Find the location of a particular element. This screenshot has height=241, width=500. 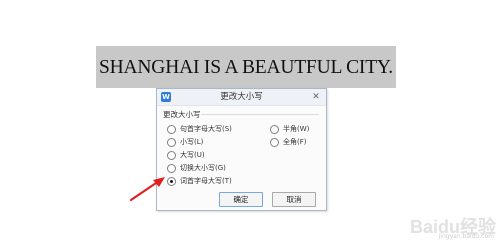

option-uppercase: 大写(U) is located at coordinates (186, 155).